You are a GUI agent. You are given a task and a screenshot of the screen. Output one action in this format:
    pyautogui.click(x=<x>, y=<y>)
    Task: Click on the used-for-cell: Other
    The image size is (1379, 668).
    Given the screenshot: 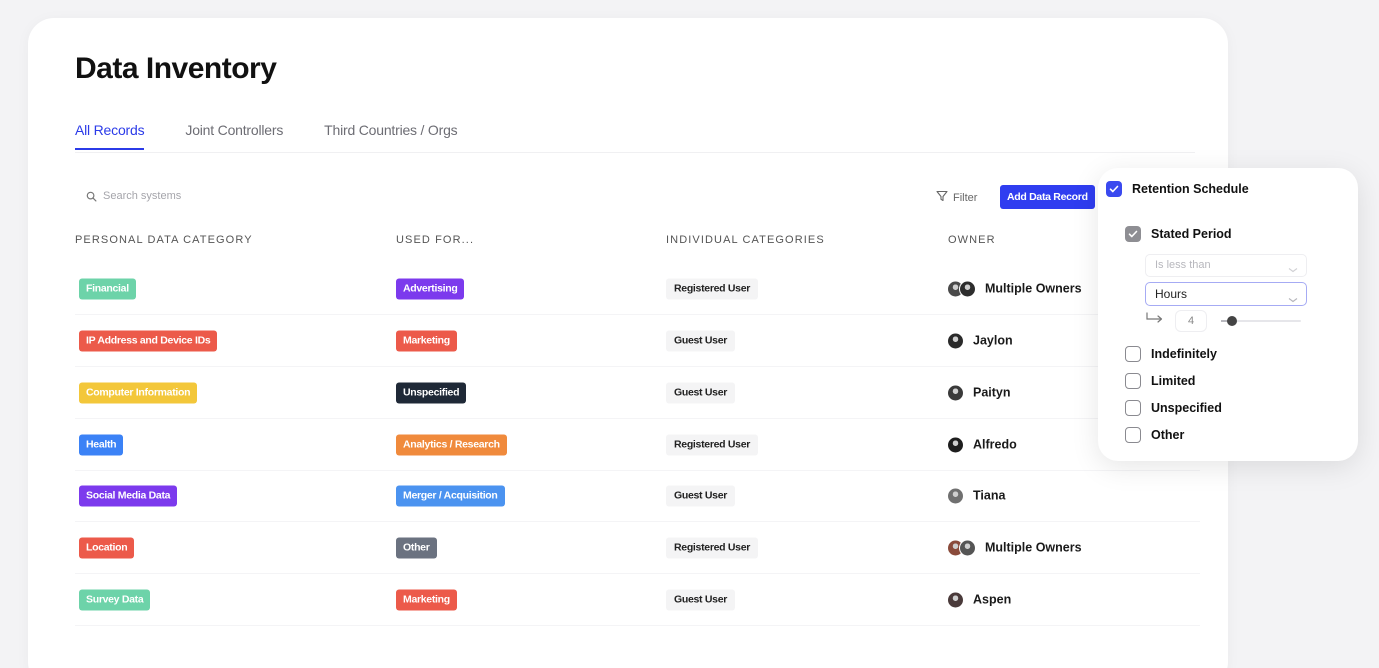 What is the action you would take?
    pyautogui.click(x=416, y=547)
    